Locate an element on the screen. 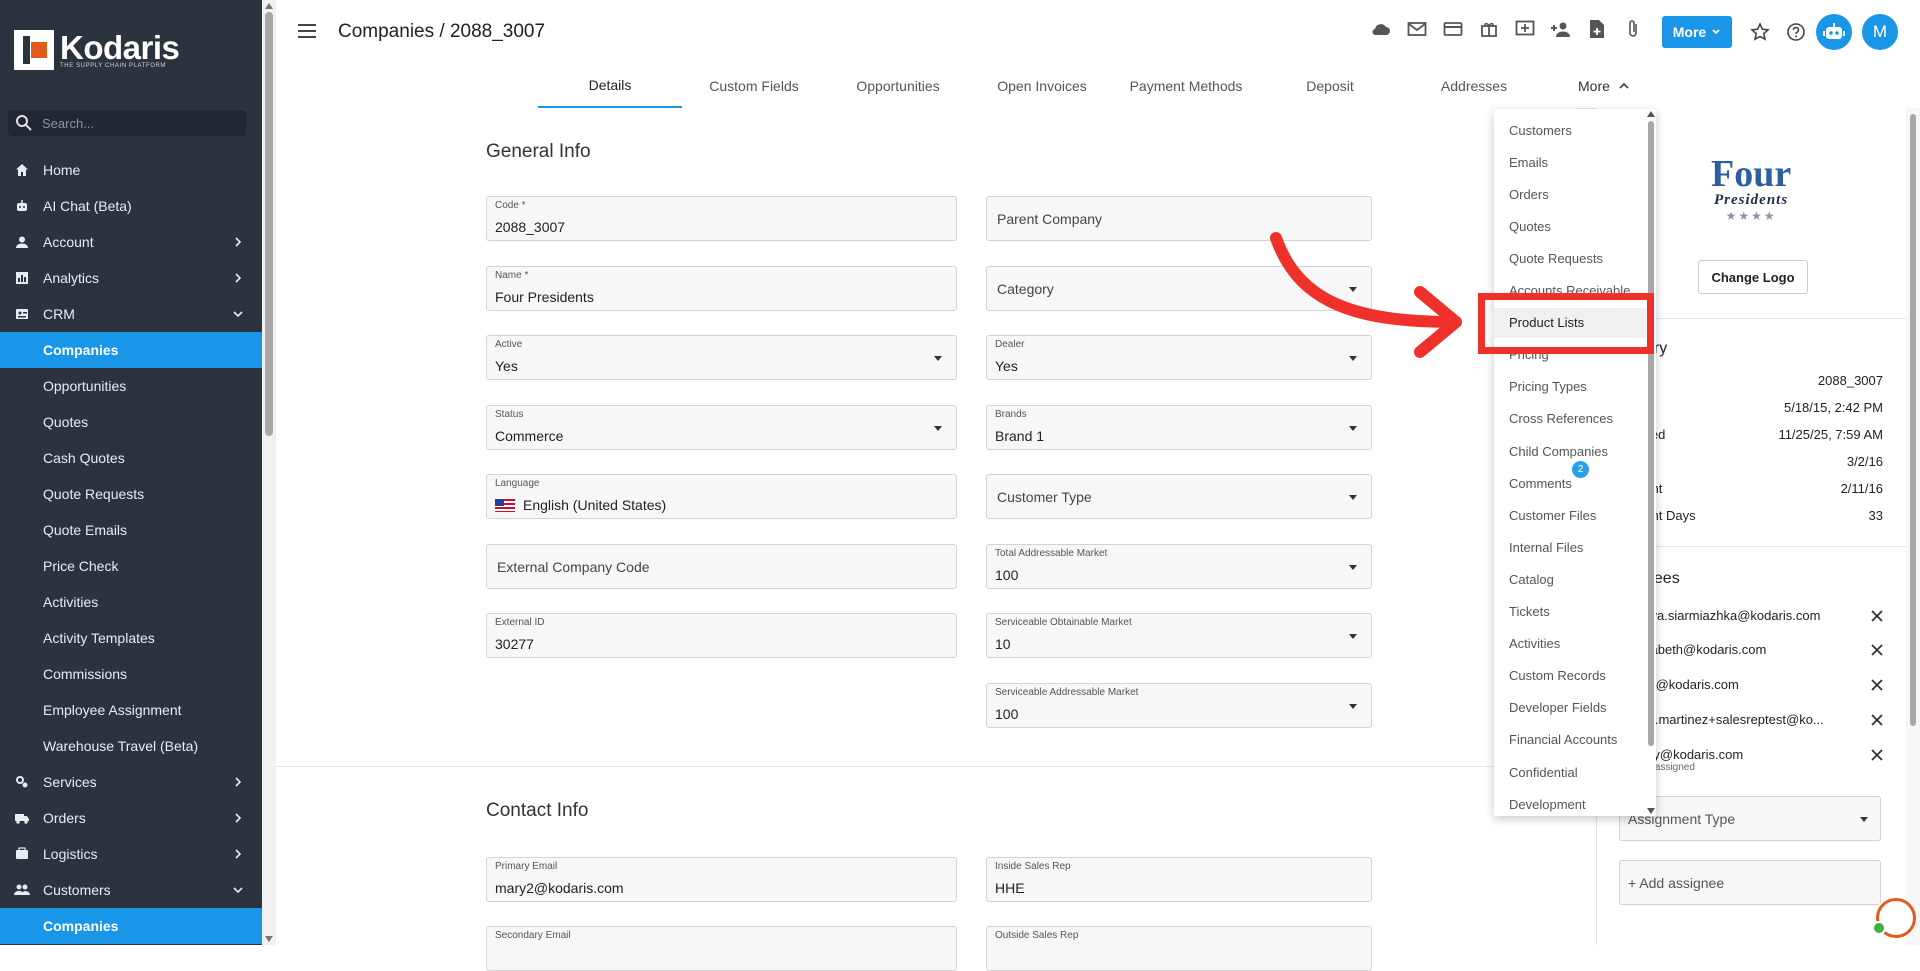 The image size is (1920, 971). star-icon is located at coordinates (1760, 32).